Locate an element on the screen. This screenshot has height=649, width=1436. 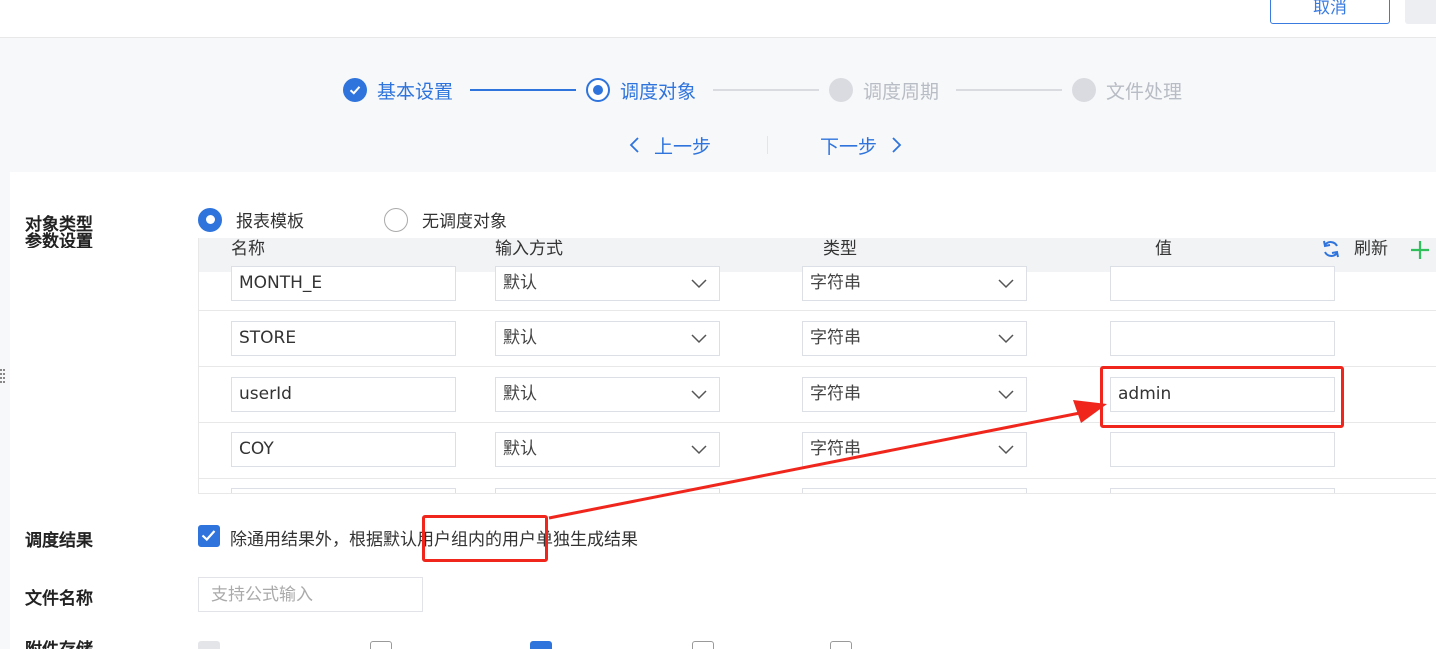
param-name-input: userId is located at coordinates (343, 394).